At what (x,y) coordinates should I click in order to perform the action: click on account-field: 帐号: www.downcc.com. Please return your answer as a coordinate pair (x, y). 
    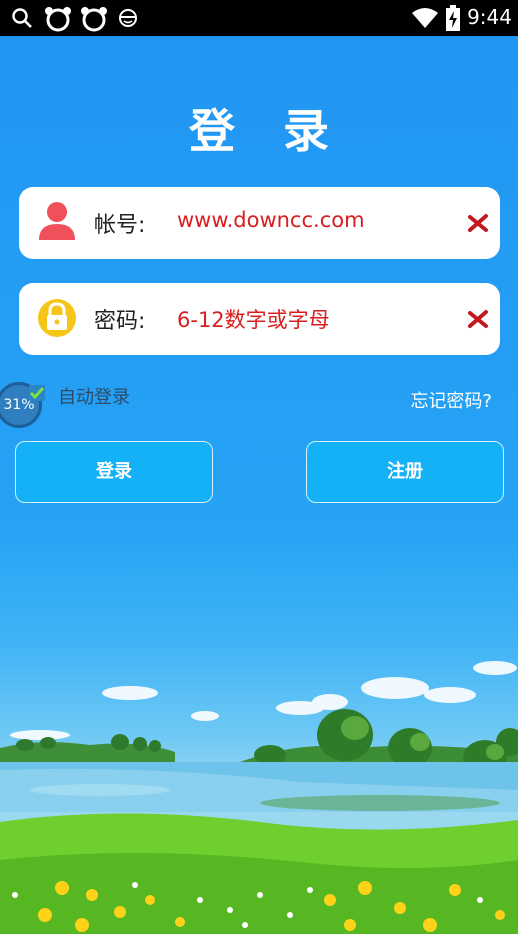
    Looking at the image, I should click on (259, 223).